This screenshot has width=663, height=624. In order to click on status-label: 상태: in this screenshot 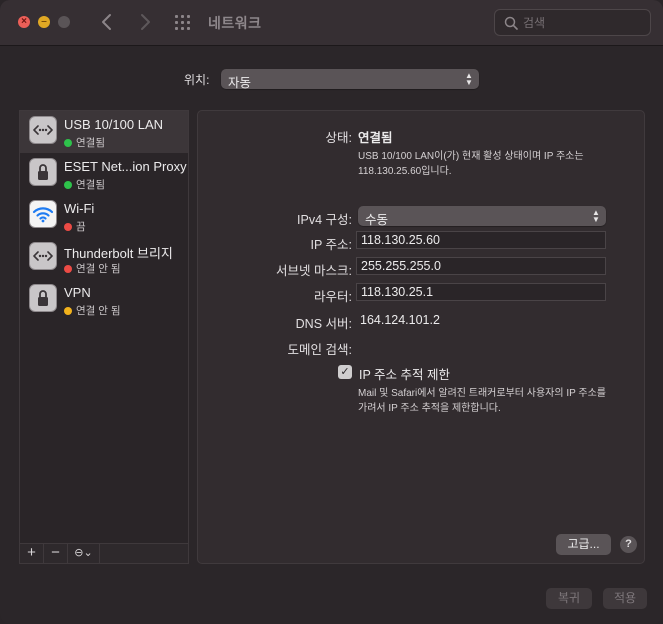, I will do `click(338, 138)`.